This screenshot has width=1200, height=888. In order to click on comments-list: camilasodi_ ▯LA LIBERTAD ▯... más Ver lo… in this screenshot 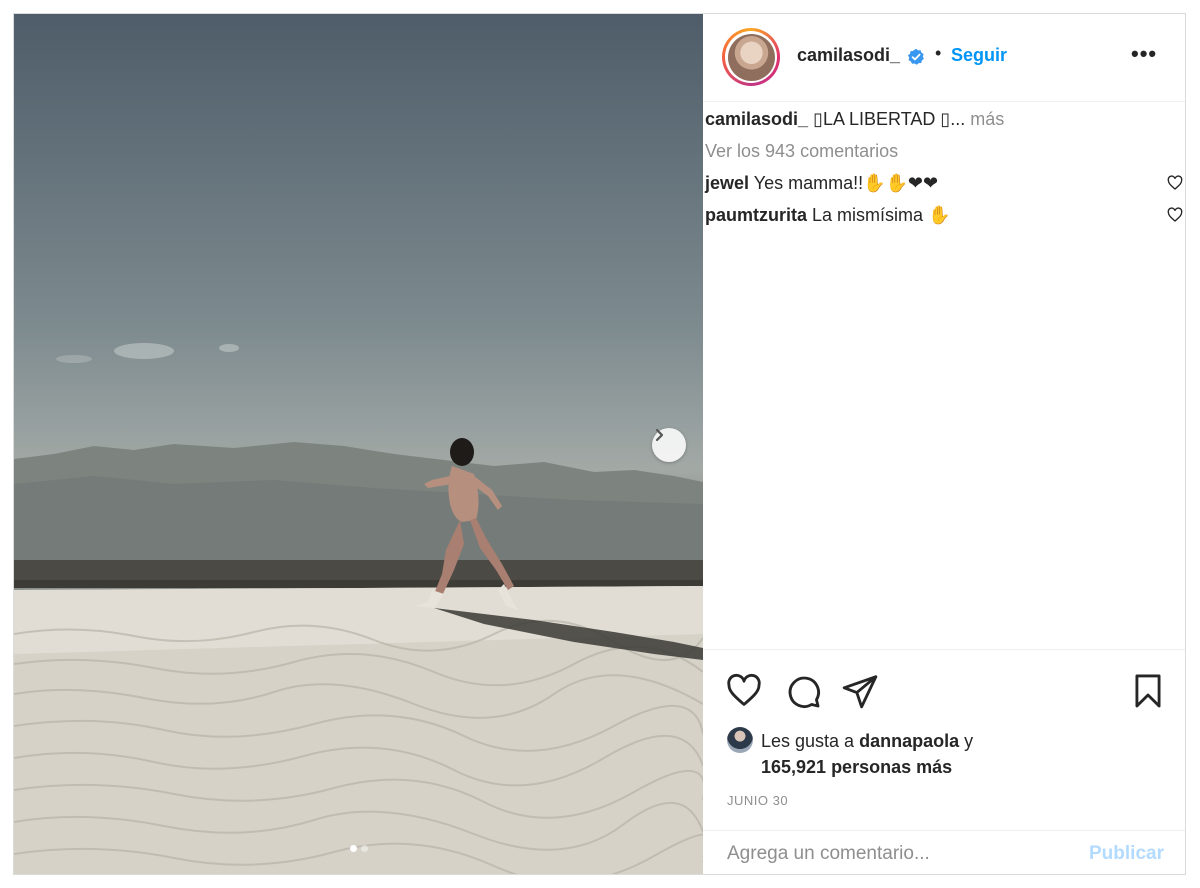, I will do `click(944, 167)`.